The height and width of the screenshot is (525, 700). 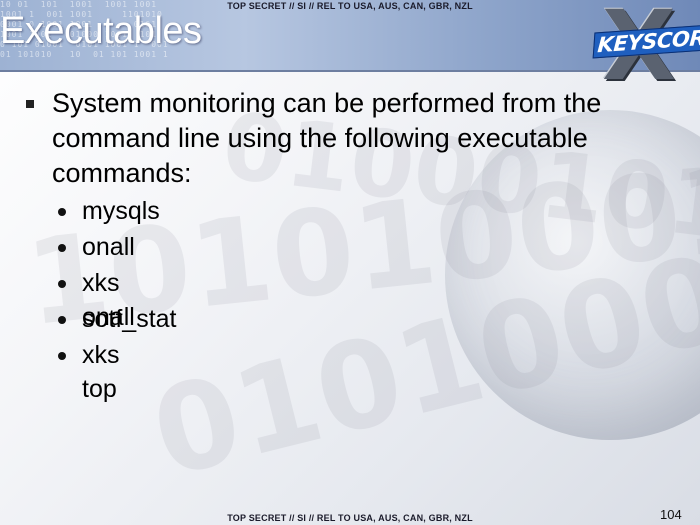 What do you see at coordinates (671, 514) in the screenshot?
I see `page-number: 104` at bounding box center [671, 514].